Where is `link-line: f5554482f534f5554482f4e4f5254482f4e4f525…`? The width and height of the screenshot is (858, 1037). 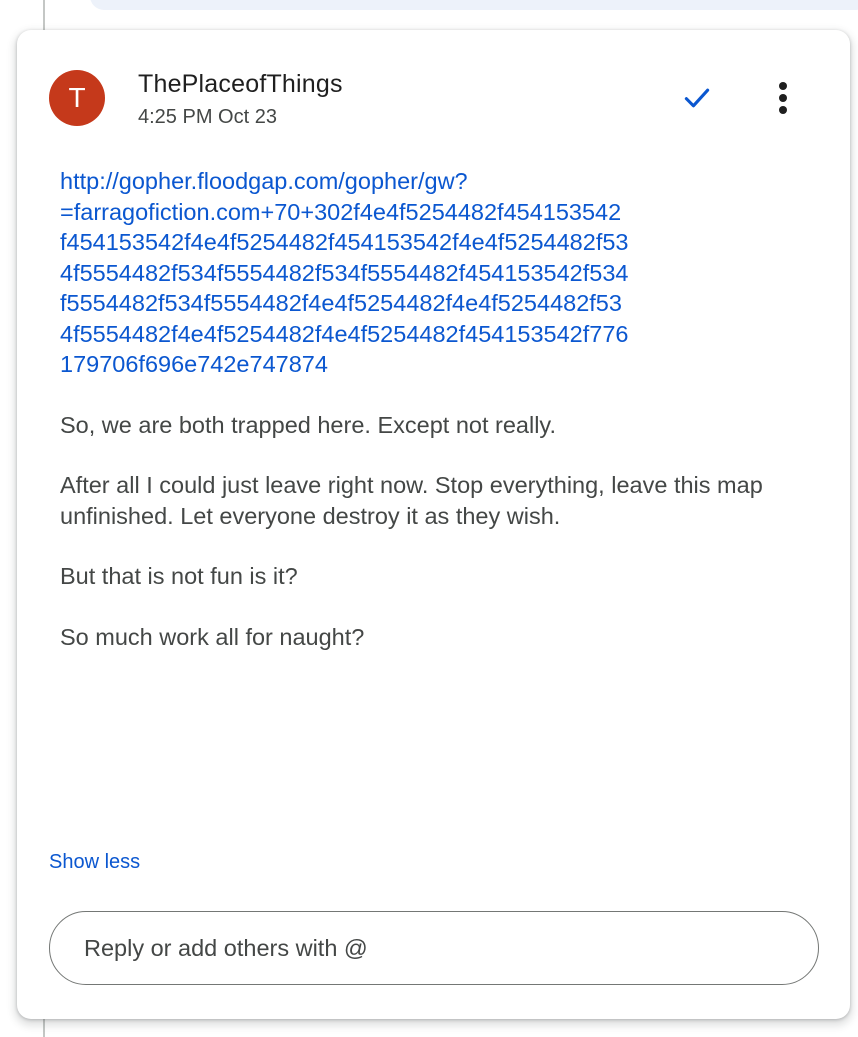
link-line: f5554482f534f5554482f4e4f5254482f4e4f525… is located at coordinates (341, 303).